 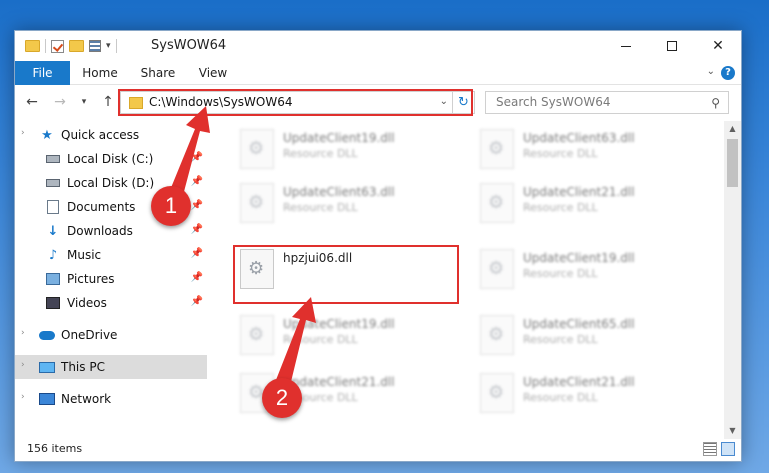 What do you see at coordinates (32, 46) in the screenshot?
I see `folder-icon` at bounding box center [32, 46].